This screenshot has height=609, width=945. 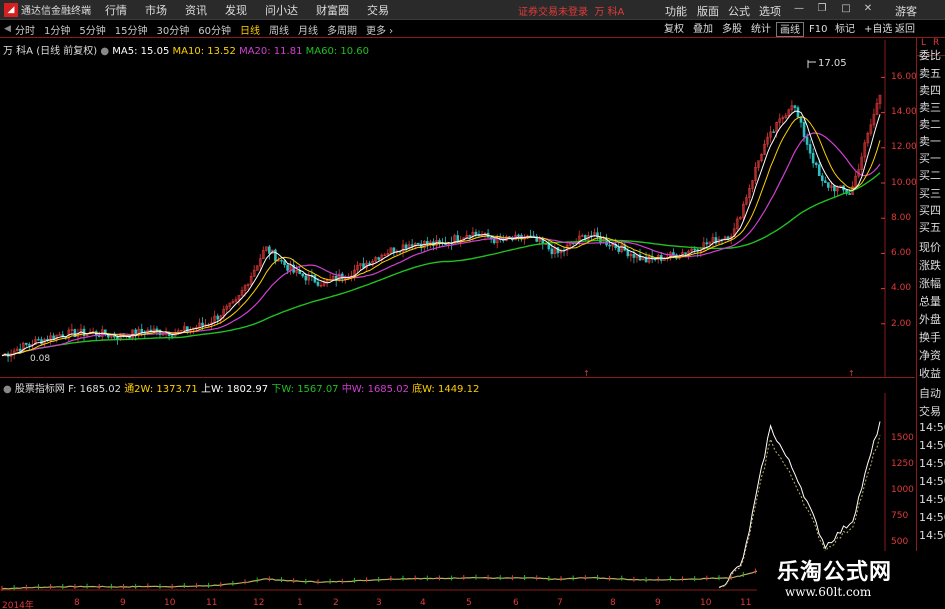 What do you see at coordinates (105, 51) in the screenshot?
I see `info-toggle-icon: ●` at bounding box center [105, 51].